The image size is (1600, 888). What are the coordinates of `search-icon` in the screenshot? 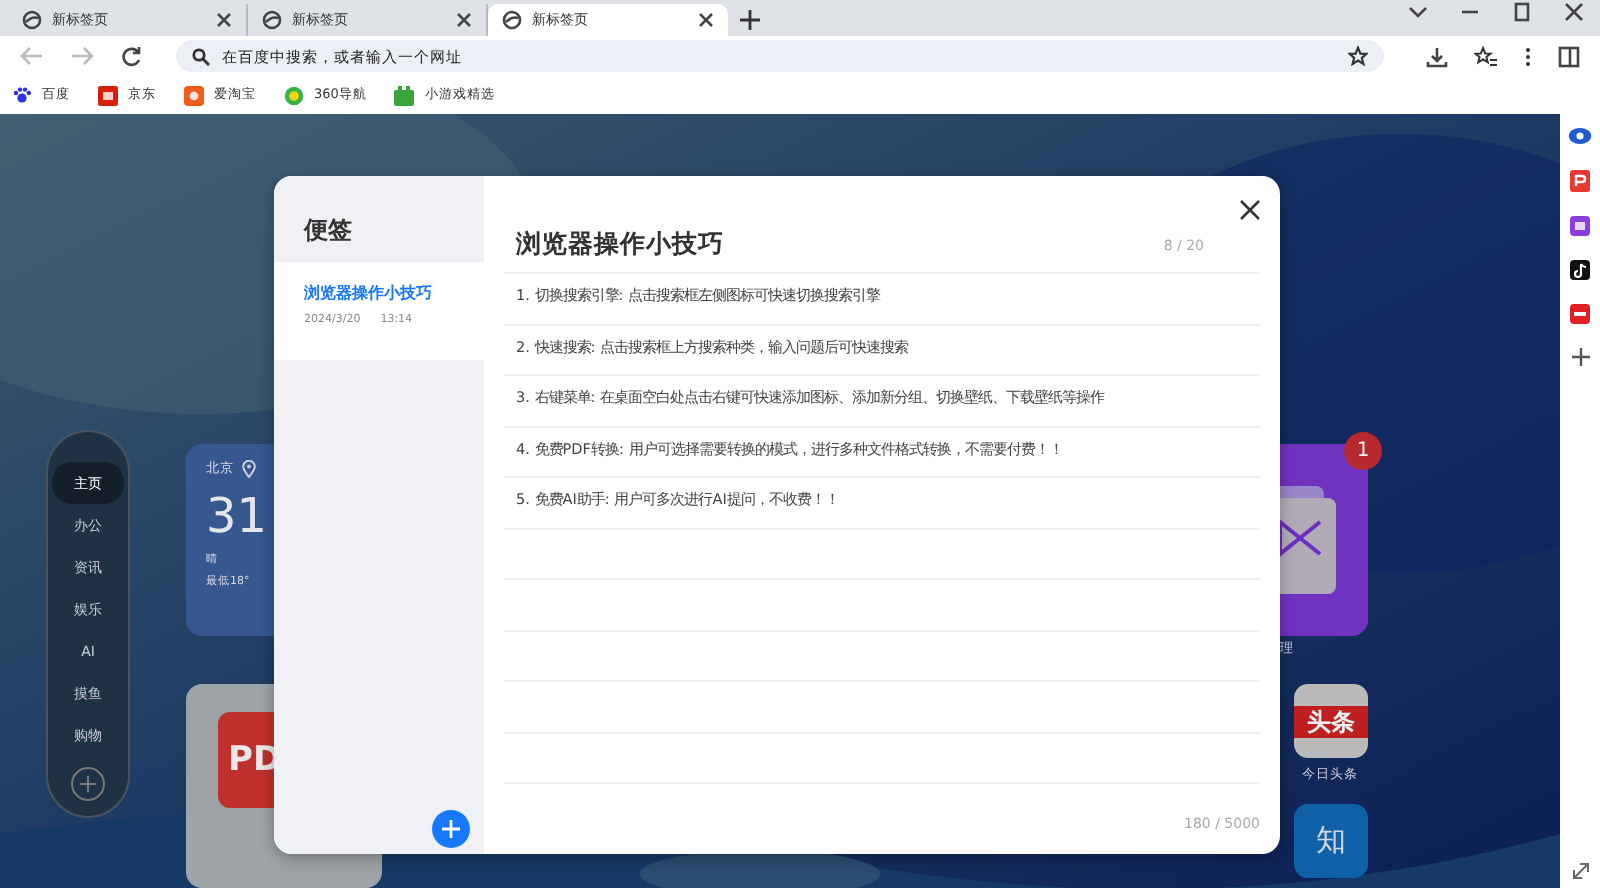 It's located at (201, 56).